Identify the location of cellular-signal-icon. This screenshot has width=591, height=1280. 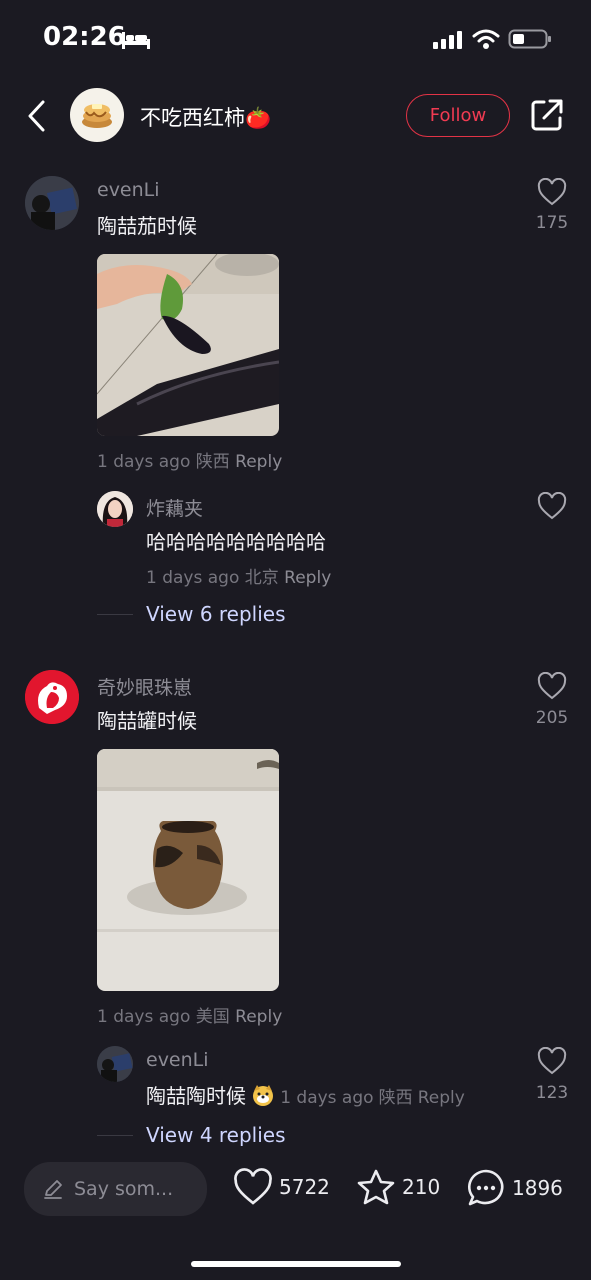
(447, 40).